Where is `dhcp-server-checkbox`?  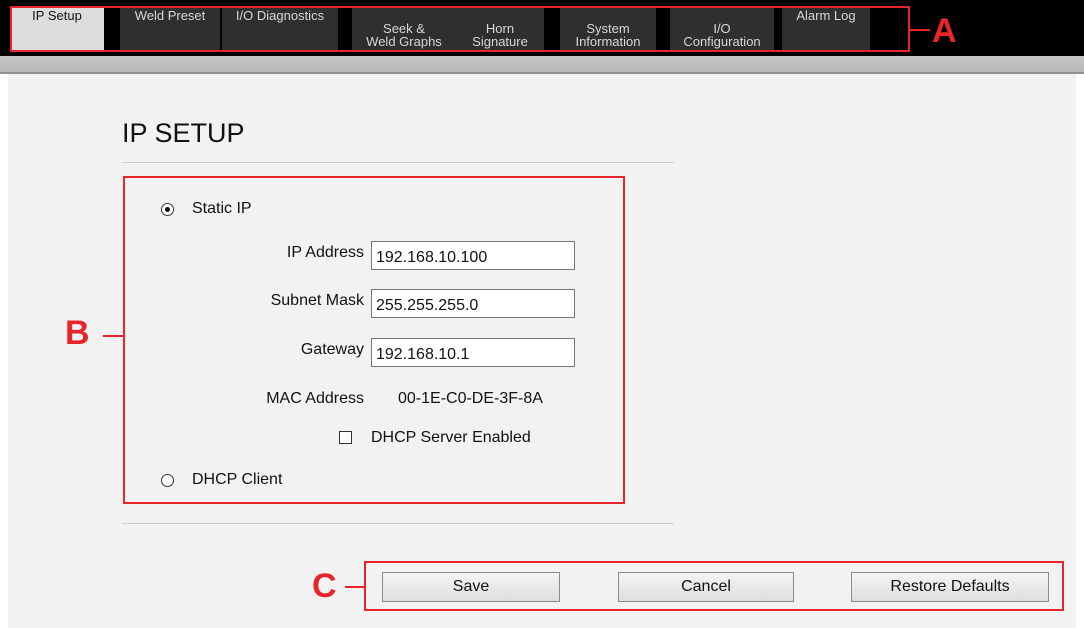
dhcp-server-checkbox is located at coordinates (345, 437).